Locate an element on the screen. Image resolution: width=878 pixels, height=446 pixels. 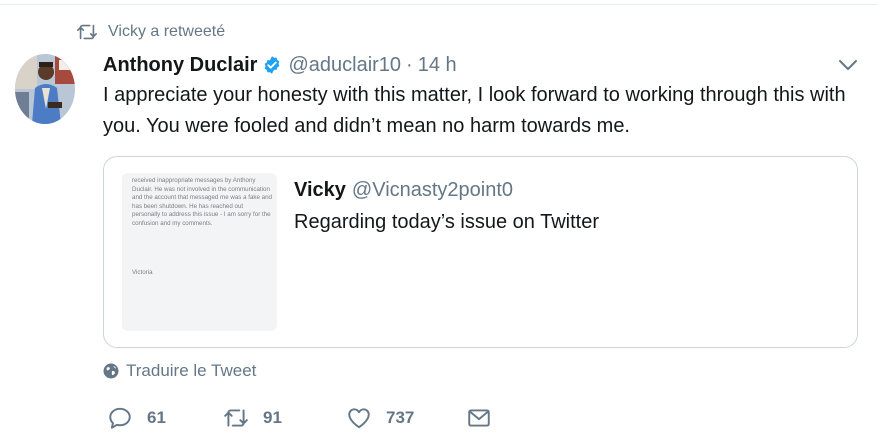
reply-button: 61 is located at coordinates (136, 418).